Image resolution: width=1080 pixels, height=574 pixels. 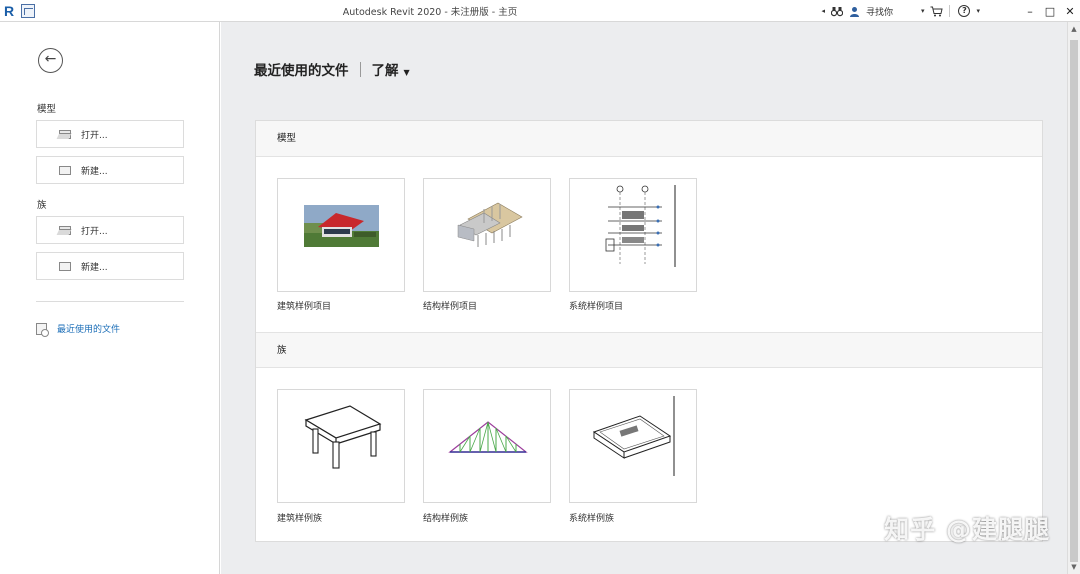 I want to click on window-title: Autodesk Revit 2020 - 未注册版 - 主页, so click(x=430, y=12).